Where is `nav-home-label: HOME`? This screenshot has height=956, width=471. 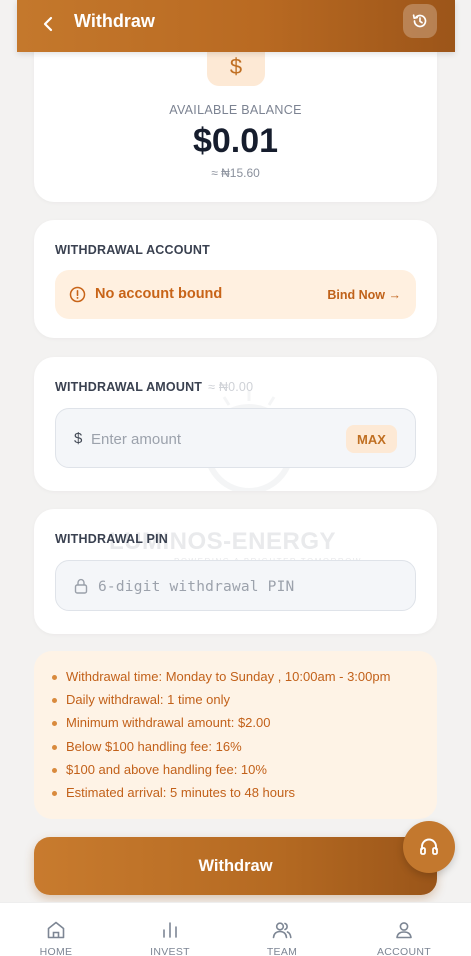 nav-home-label: HOME is located at coordinates (56, 951).